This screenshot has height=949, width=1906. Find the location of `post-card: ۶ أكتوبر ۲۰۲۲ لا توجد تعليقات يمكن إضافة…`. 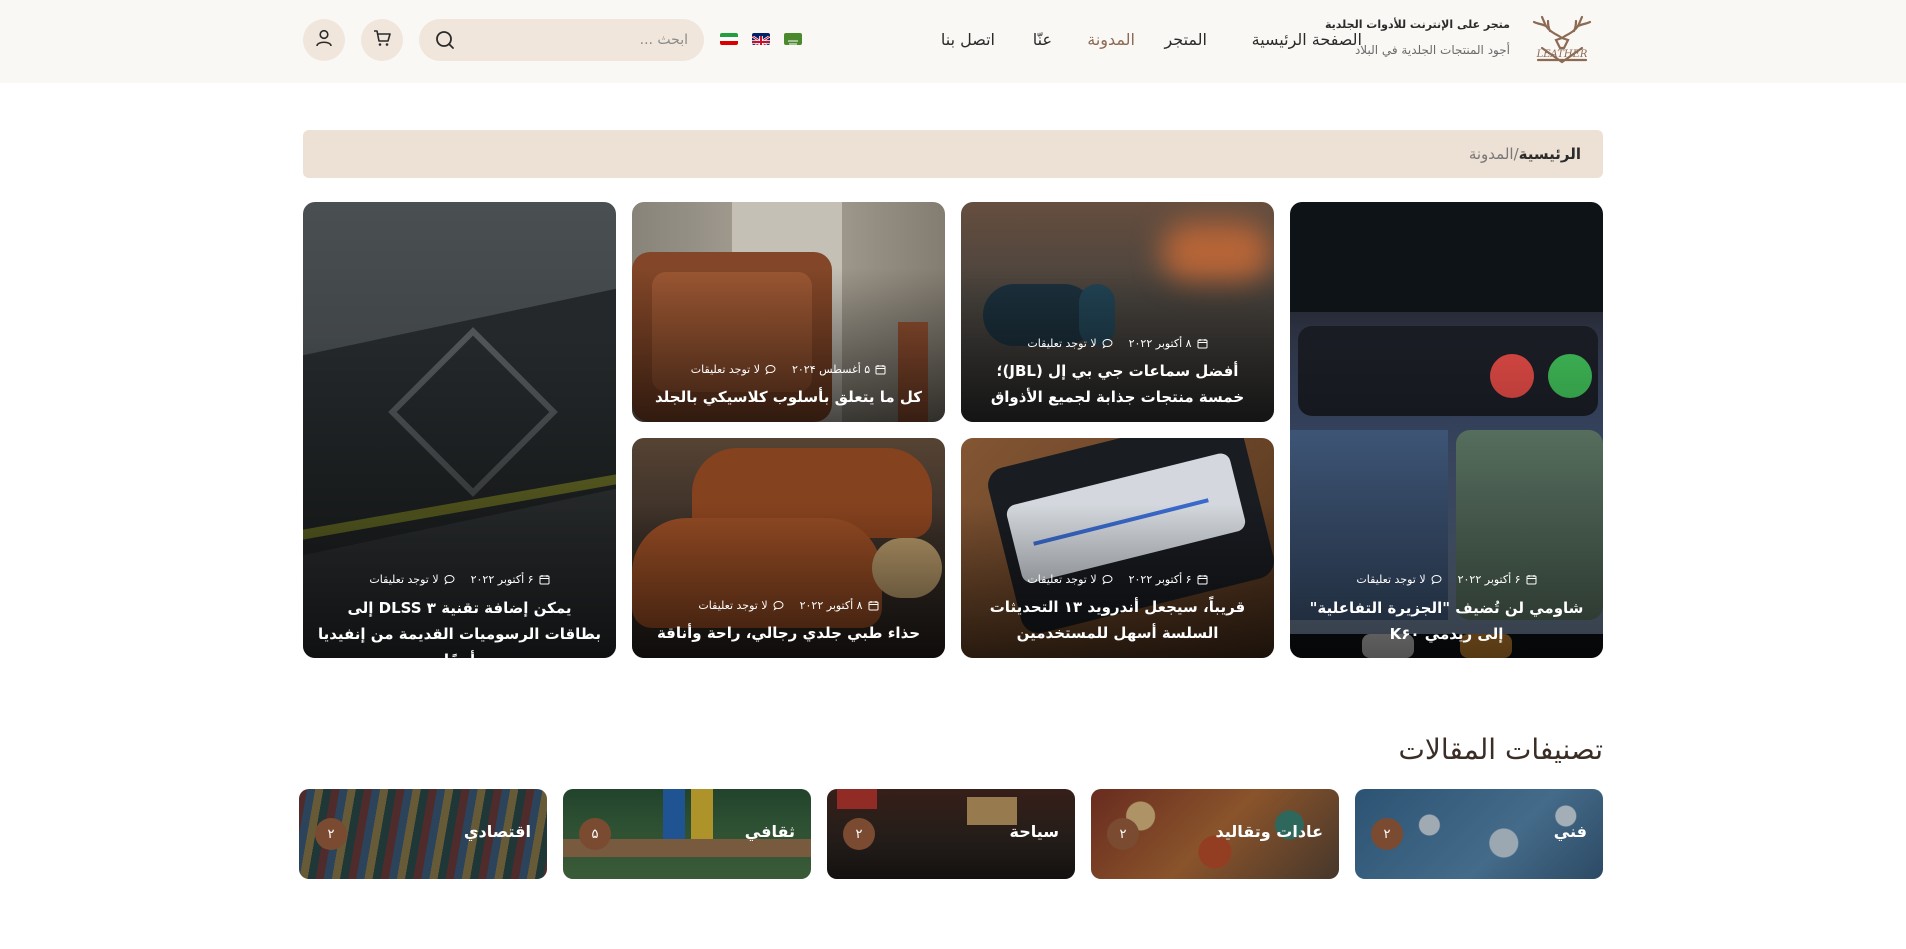

post-card: ۶ أكتوبر ۲۰۲۲ لا توجد تعليقات يمكن إضافة… is located at coordinates (459, 430).